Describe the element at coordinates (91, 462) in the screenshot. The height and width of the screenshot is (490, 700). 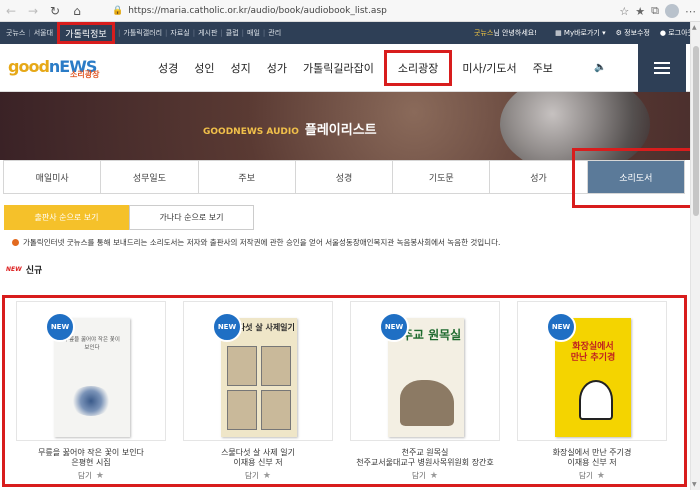
I see `book-author: 은평현 시집` at that location.